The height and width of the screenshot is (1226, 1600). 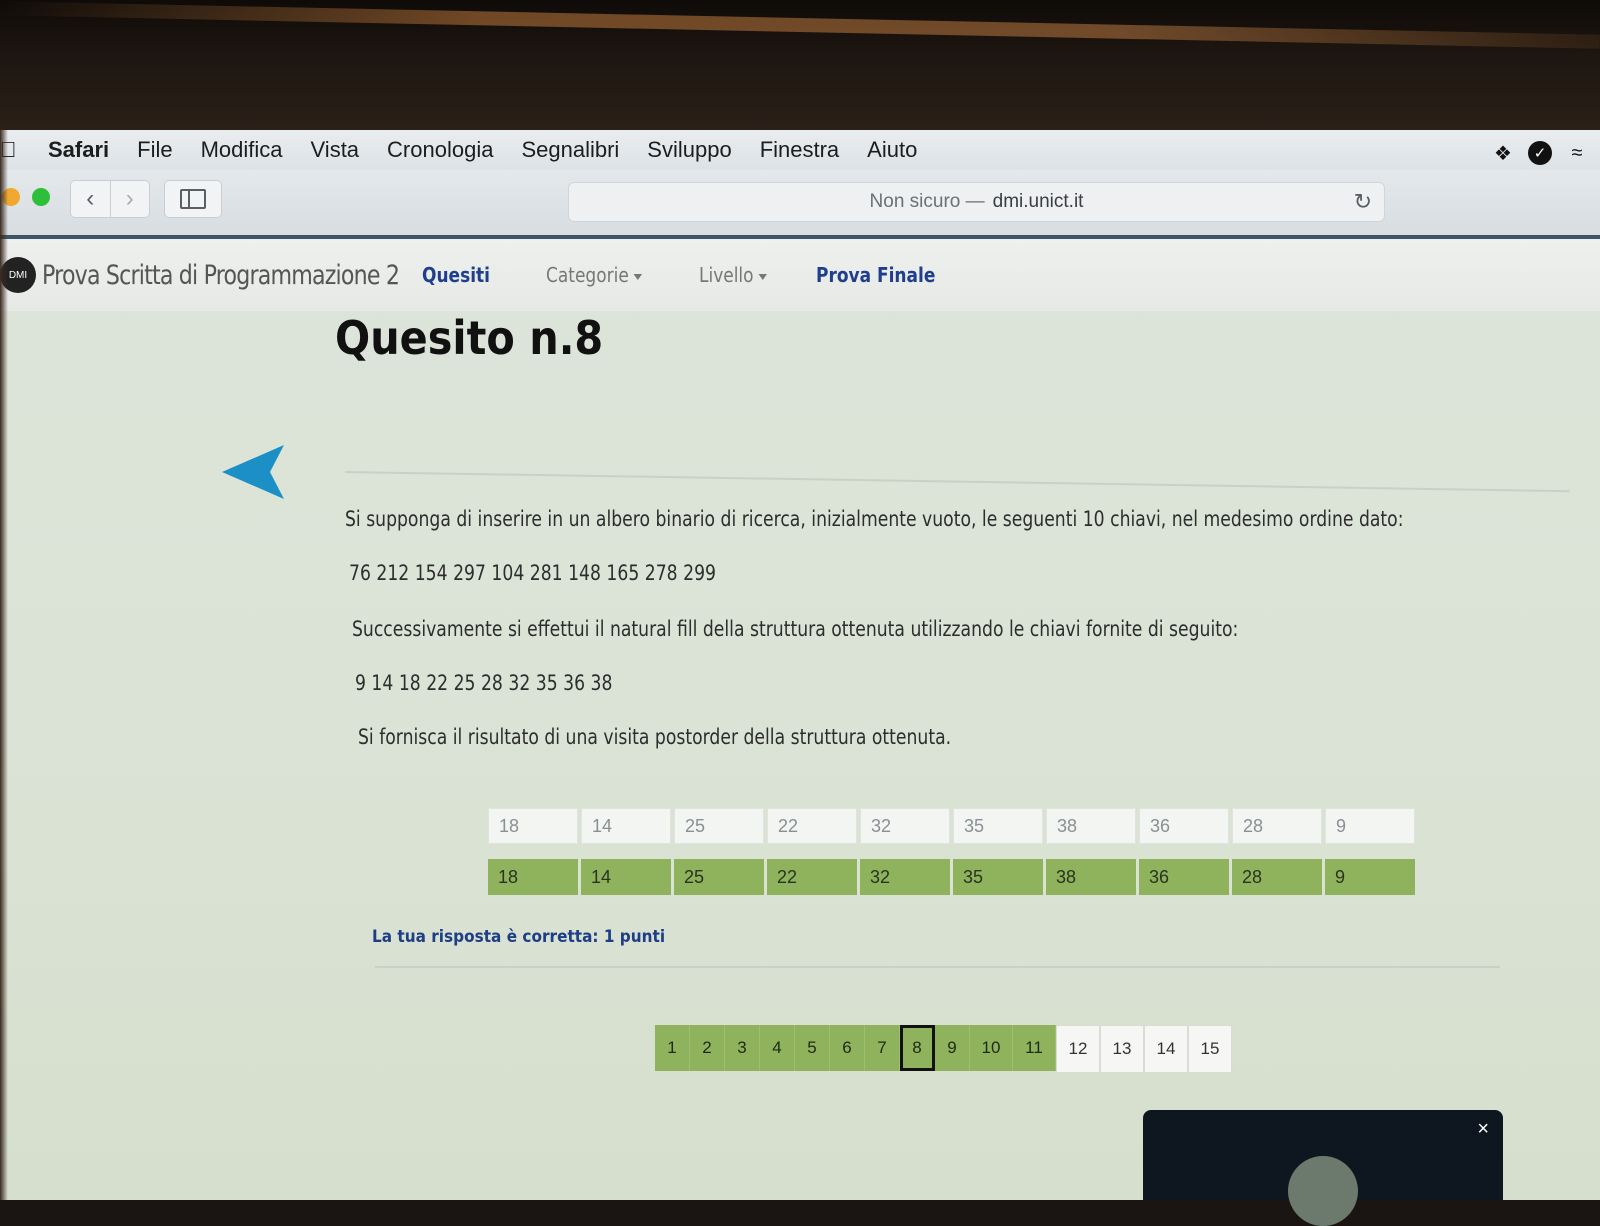 What do you see at coordinates (777, 1048) in the screenshot?
I see `page-button-4: 4` at bounding box center [777, 1048].